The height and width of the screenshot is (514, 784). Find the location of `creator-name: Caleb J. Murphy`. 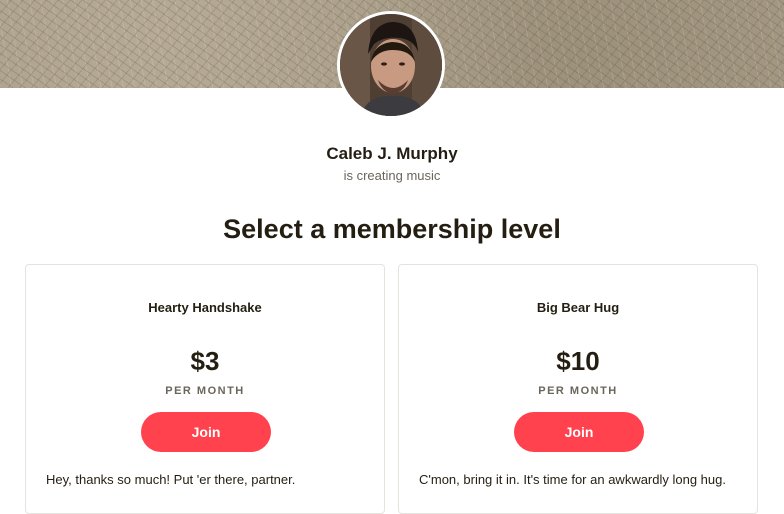

creator-name: Caleb J. Murphy is located at coordinates (392, 153).